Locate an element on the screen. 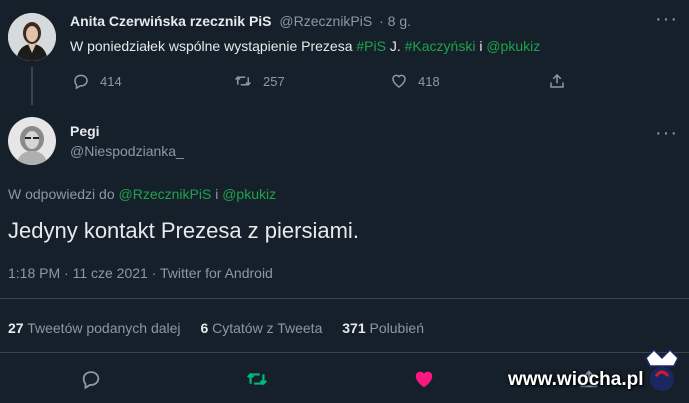  hashtag-pis: #PiS is located at coordinates (371, 46).